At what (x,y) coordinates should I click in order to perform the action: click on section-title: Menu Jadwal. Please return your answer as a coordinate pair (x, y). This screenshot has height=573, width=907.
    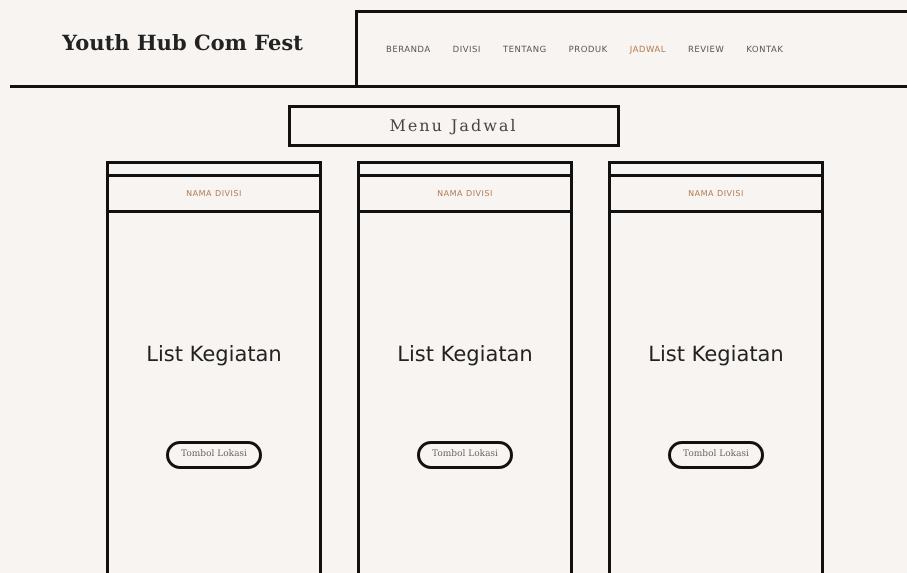
    Looking at the image, I should click on (453, 126).